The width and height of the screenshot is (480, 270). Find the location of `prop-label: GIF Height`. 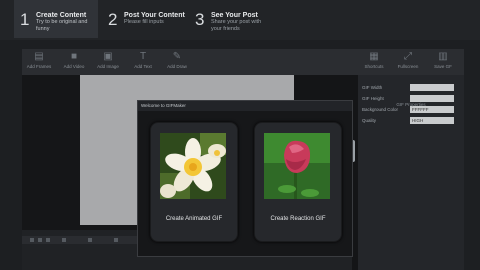

prop-label: GIF Height is located at coordinates (373, 98).